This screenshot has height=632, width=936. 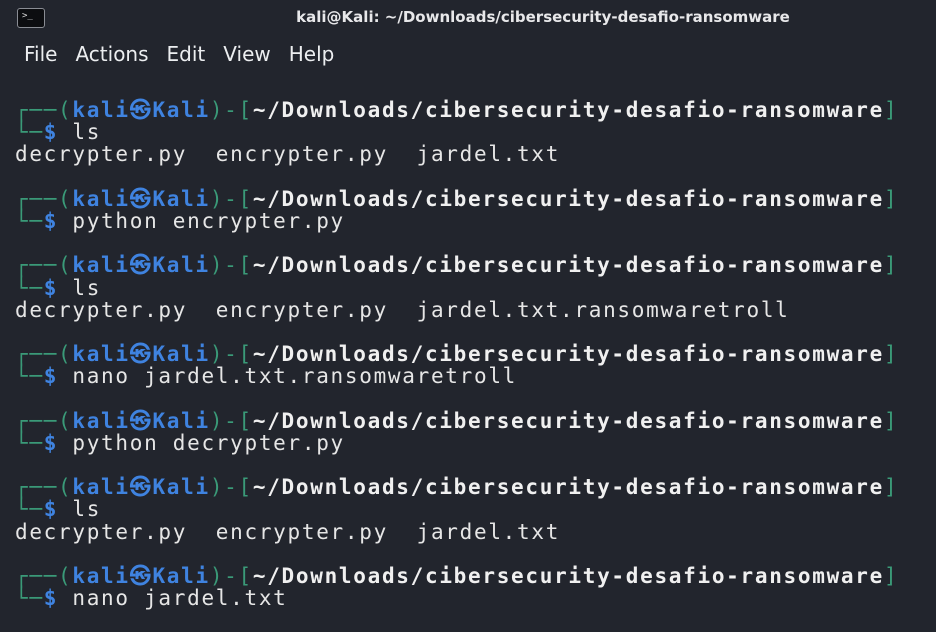 I want to click on menu-actions: Actions, so click(x=111, y=54).